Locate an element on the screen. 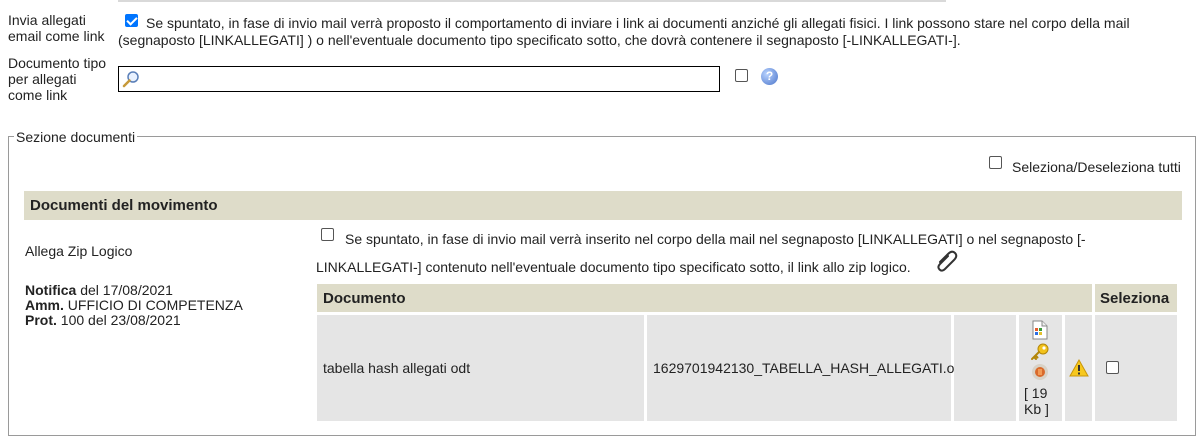 This screenshot has width=1197, height=436. doc-type-input is located at coordinates (419, 79).